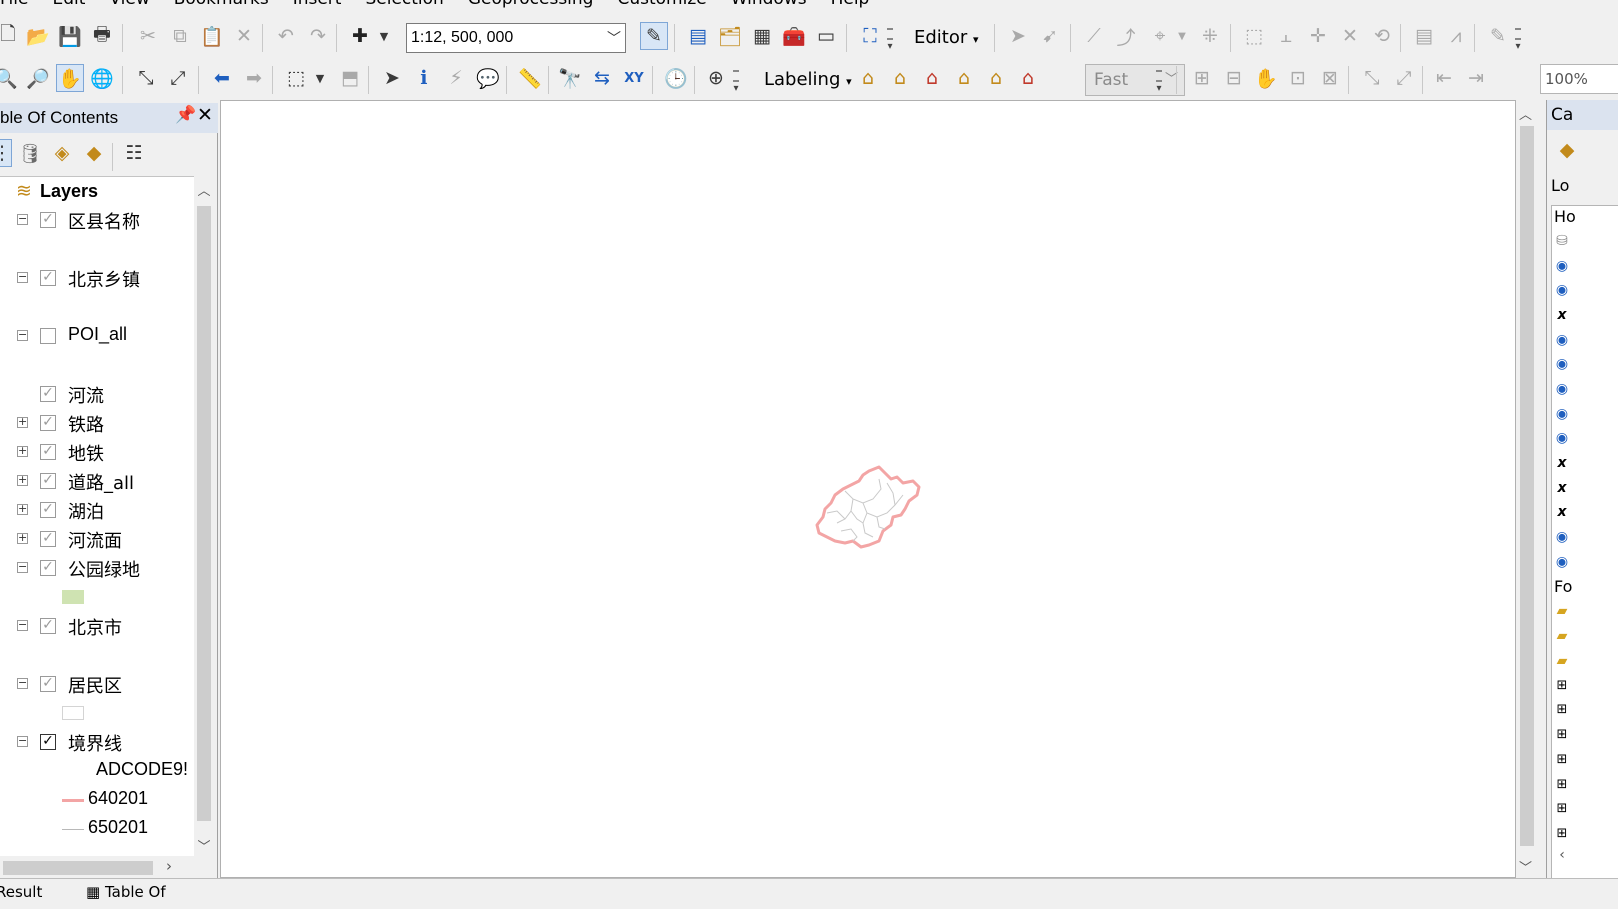 The width and height of the screenshot is (1618, 909). What do you see at coordinates (97, 510) in the screenshot?
I see `layer-row: + ✓ 湖泊` at bounding box center [97, 510].